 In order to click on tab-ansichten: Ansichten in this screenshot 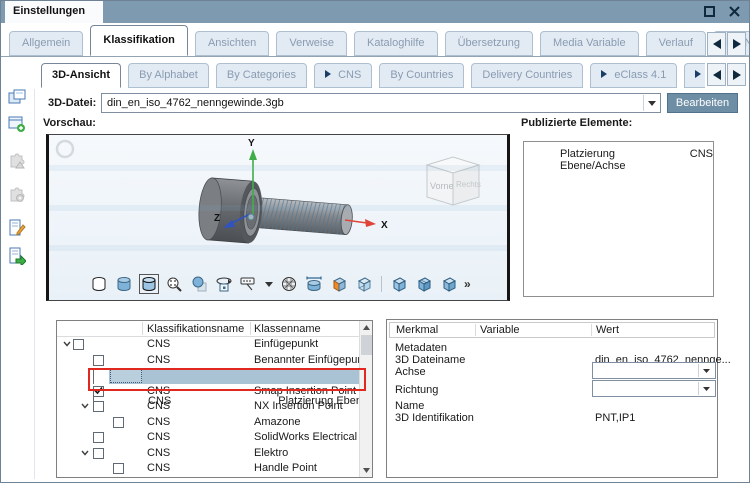, I will do `click(232, 43)`.